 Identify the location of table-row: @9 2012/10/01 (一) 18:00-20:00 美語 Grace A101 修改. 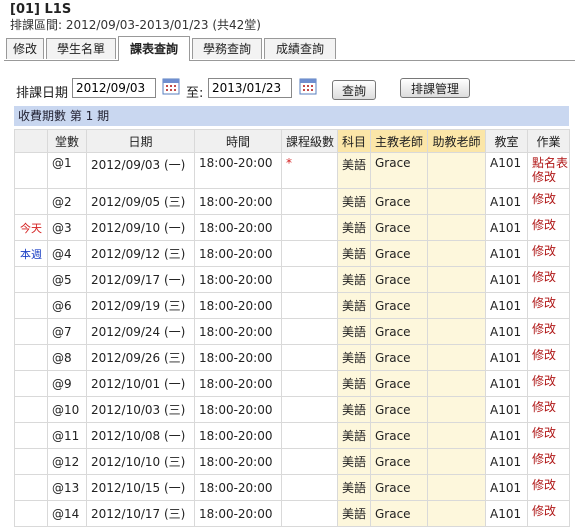
(292, 383).